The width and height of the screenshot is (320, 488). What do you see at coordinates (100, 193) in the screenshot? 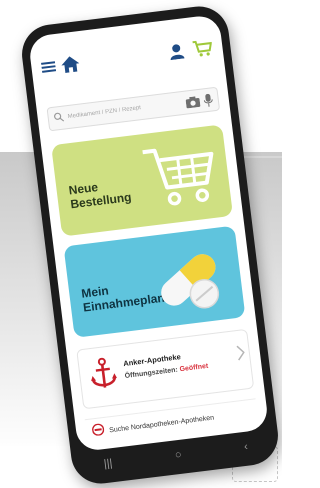
I see `new-order-label: Neue Bestellung` at bounding box center [100, 193].